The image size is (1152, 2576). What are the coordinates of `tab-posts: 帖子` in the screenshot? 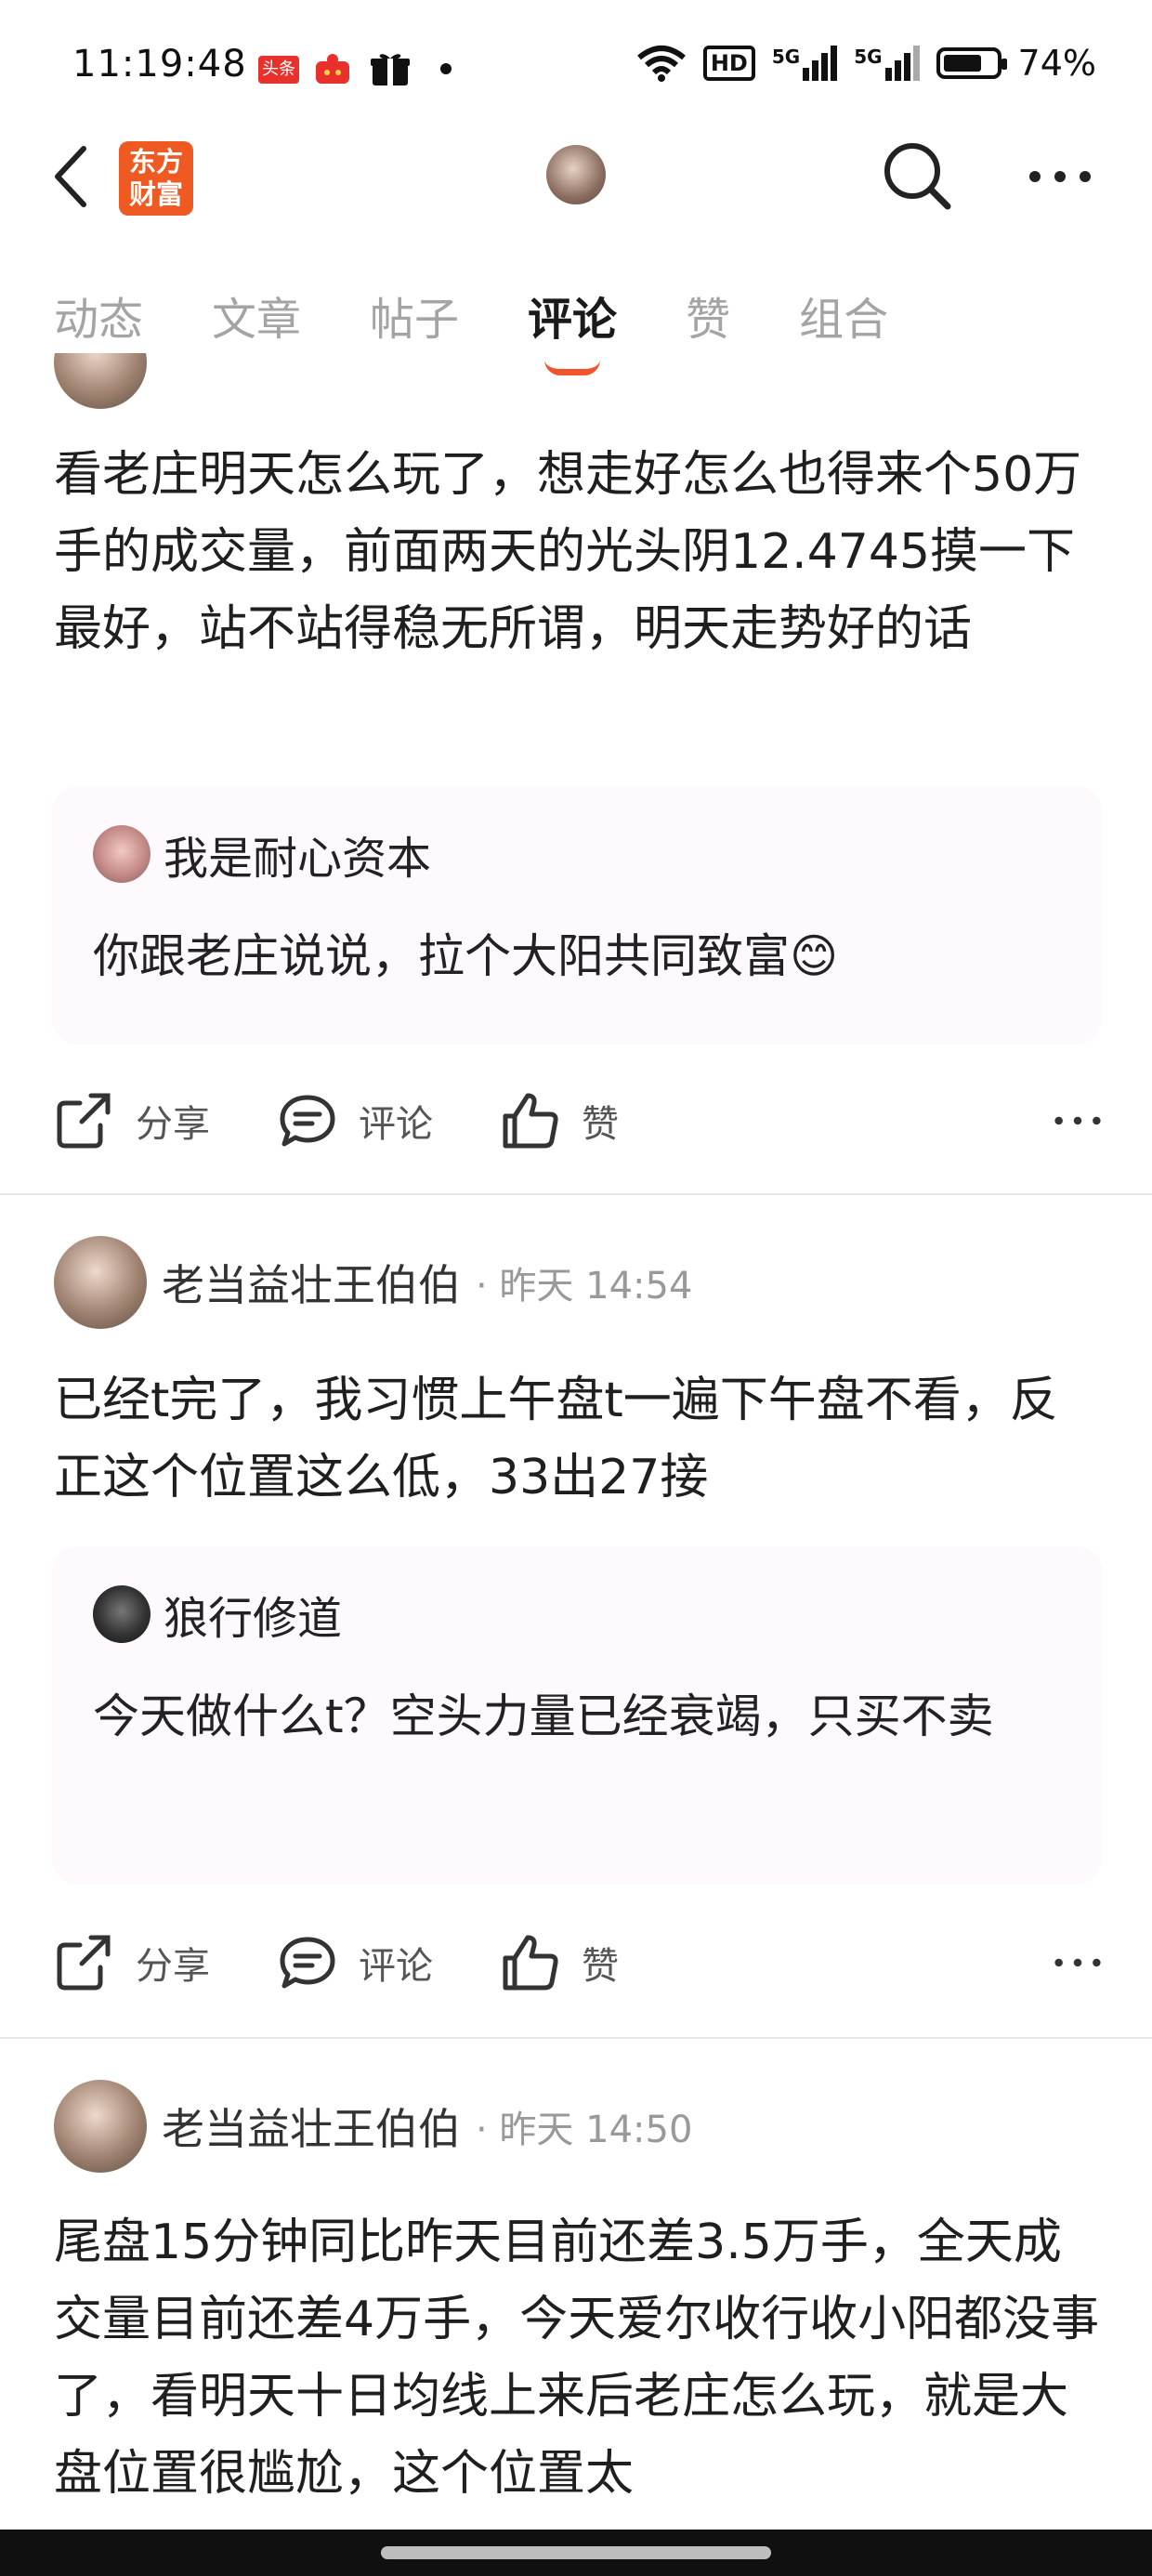 It's located at (414, 315).